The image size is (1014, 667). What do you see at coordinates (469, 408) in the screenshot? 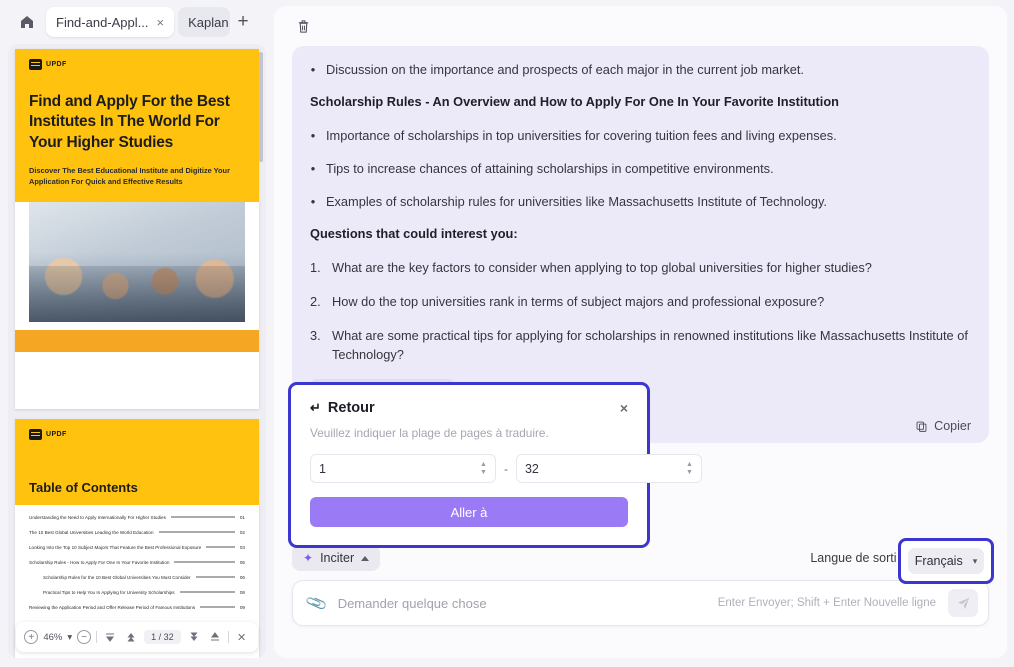
I see `dialog-header: ↵ Retour ×` at bounding box center [469, 408].